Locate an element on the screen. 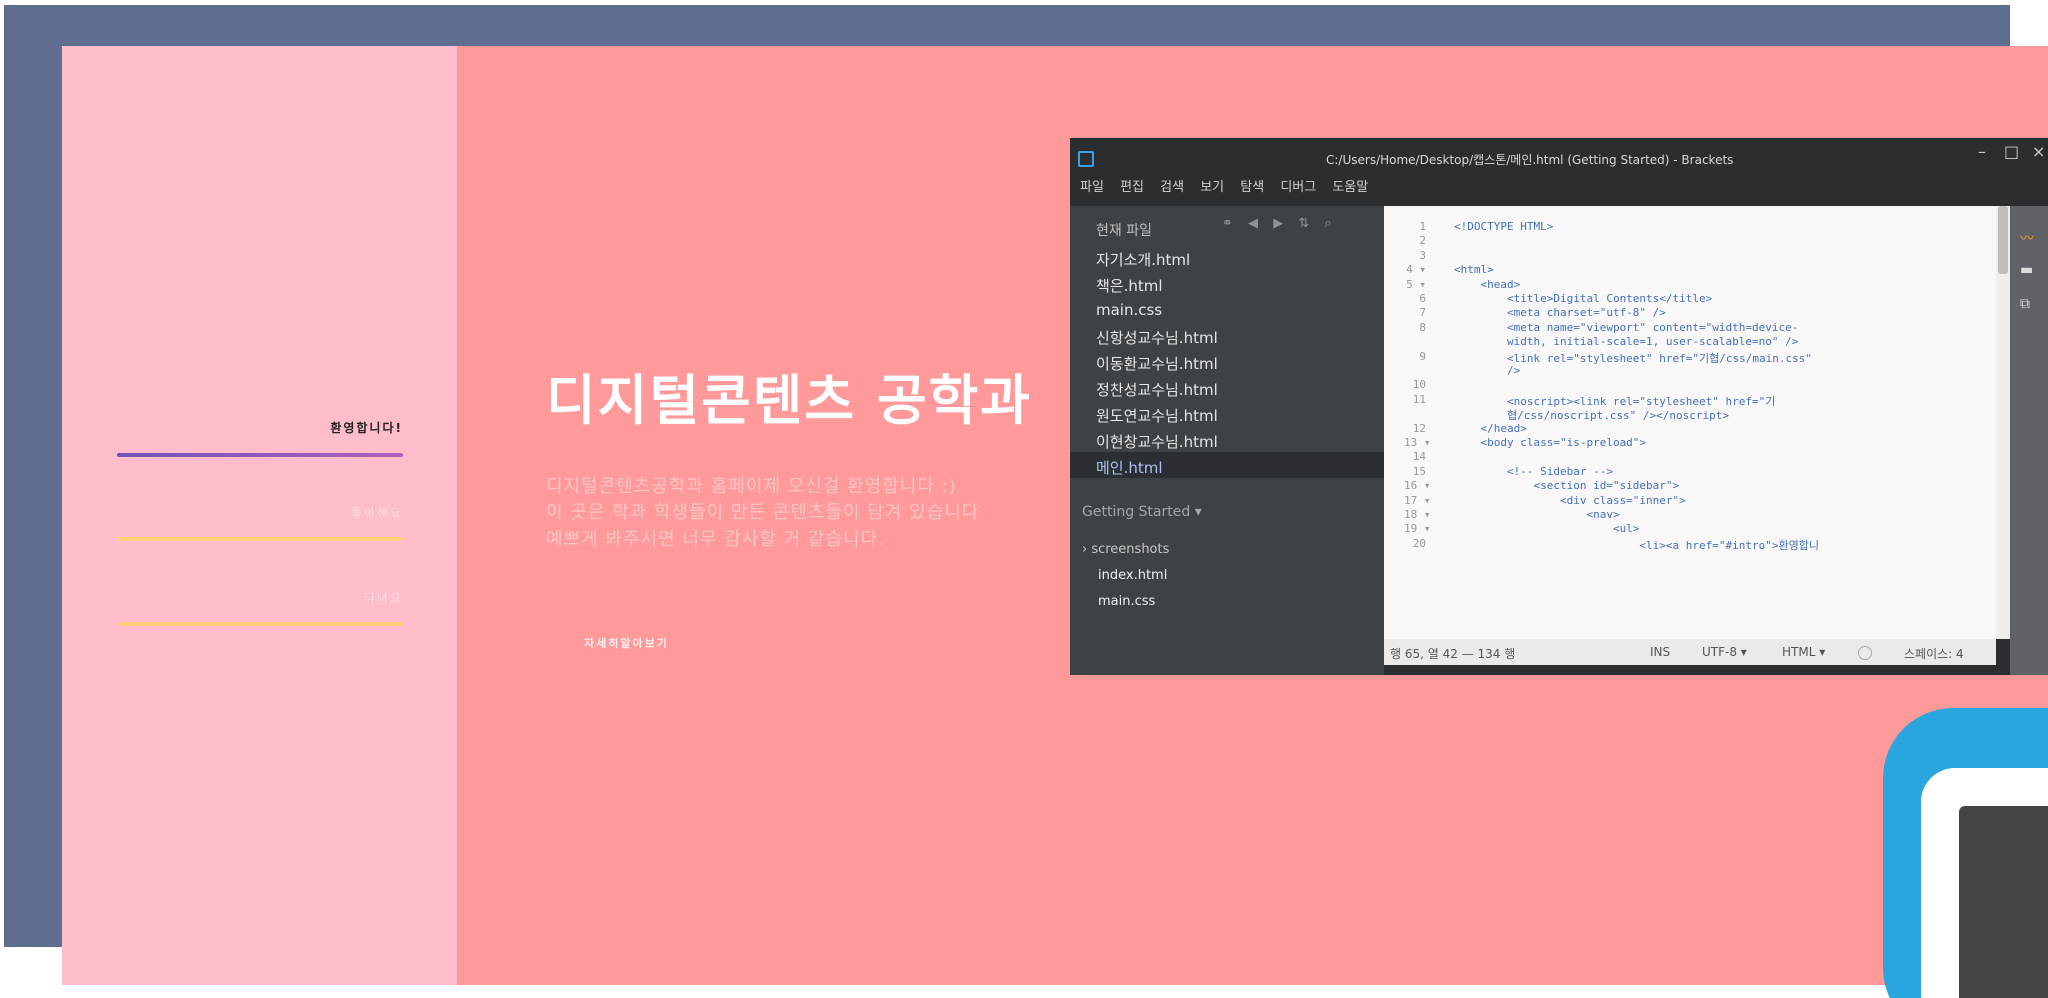 The image size is (2048, 998). line-number: 13 ▾ is located at coordinates (1417, 442).